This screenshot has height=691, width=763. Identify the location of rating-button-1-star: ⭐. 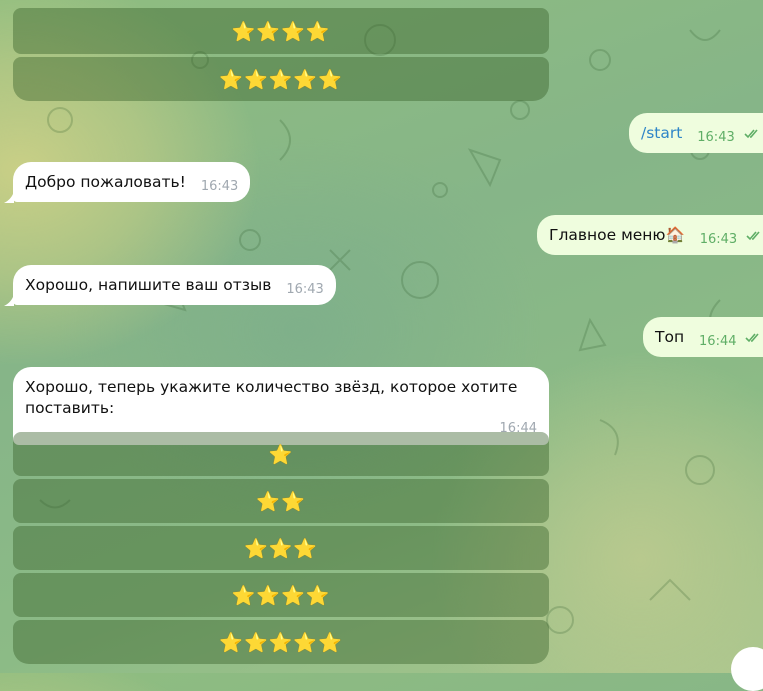
(281, 454).